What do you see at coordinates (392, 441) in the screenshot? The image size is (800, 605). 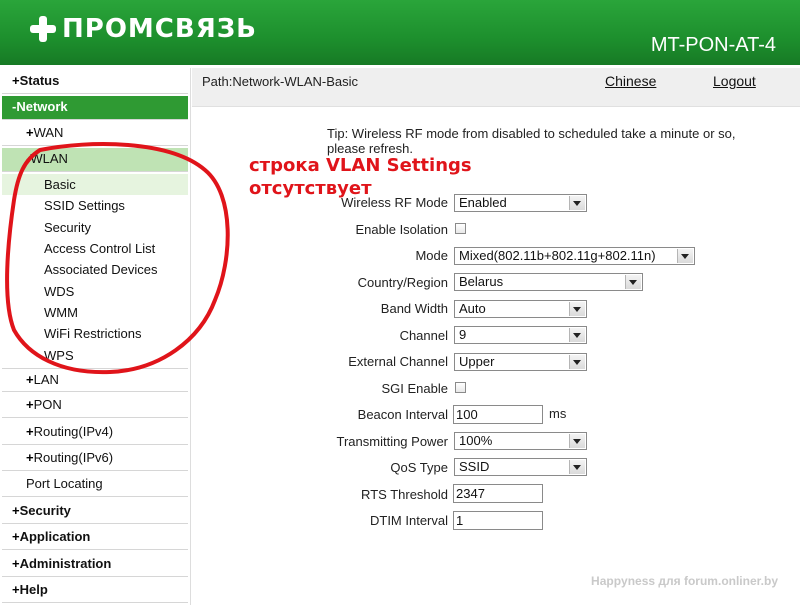 I see `transmitting-power-label: Transmitting Power` at bounding box center [392, 441].